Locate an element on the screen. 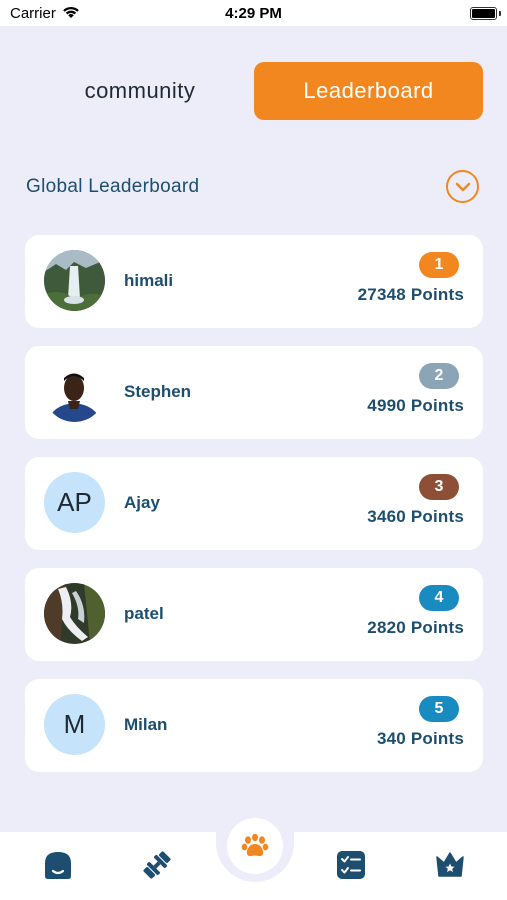 The width and height of the screenshot is (507, 900). user-name: Milan is located at coordinates (146, 724).